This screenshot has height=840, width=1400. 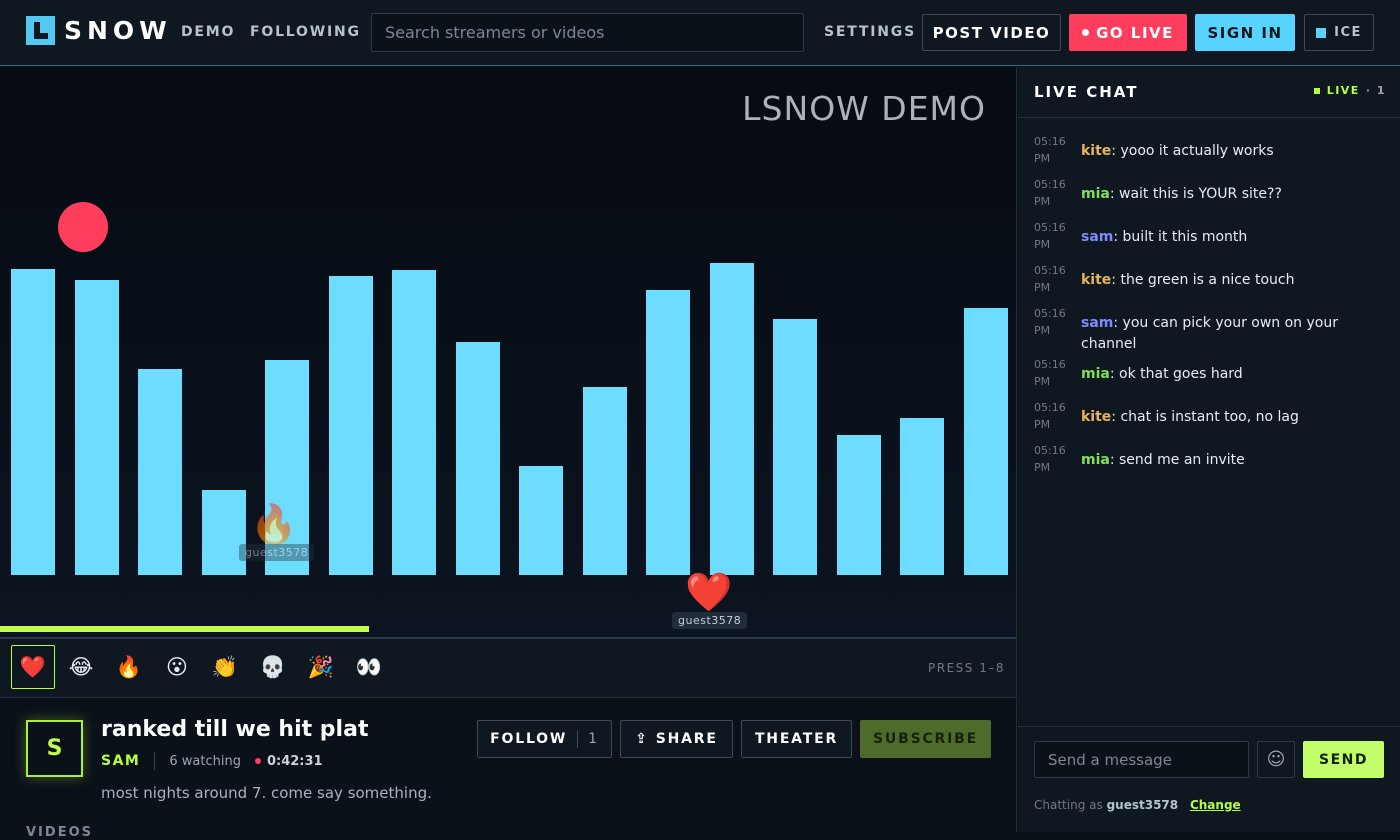 What do you see at coordinates (294, 761) in the screenshot?
I see `stream-elapsed: 0:42:31` at bounding box center [294, 761].